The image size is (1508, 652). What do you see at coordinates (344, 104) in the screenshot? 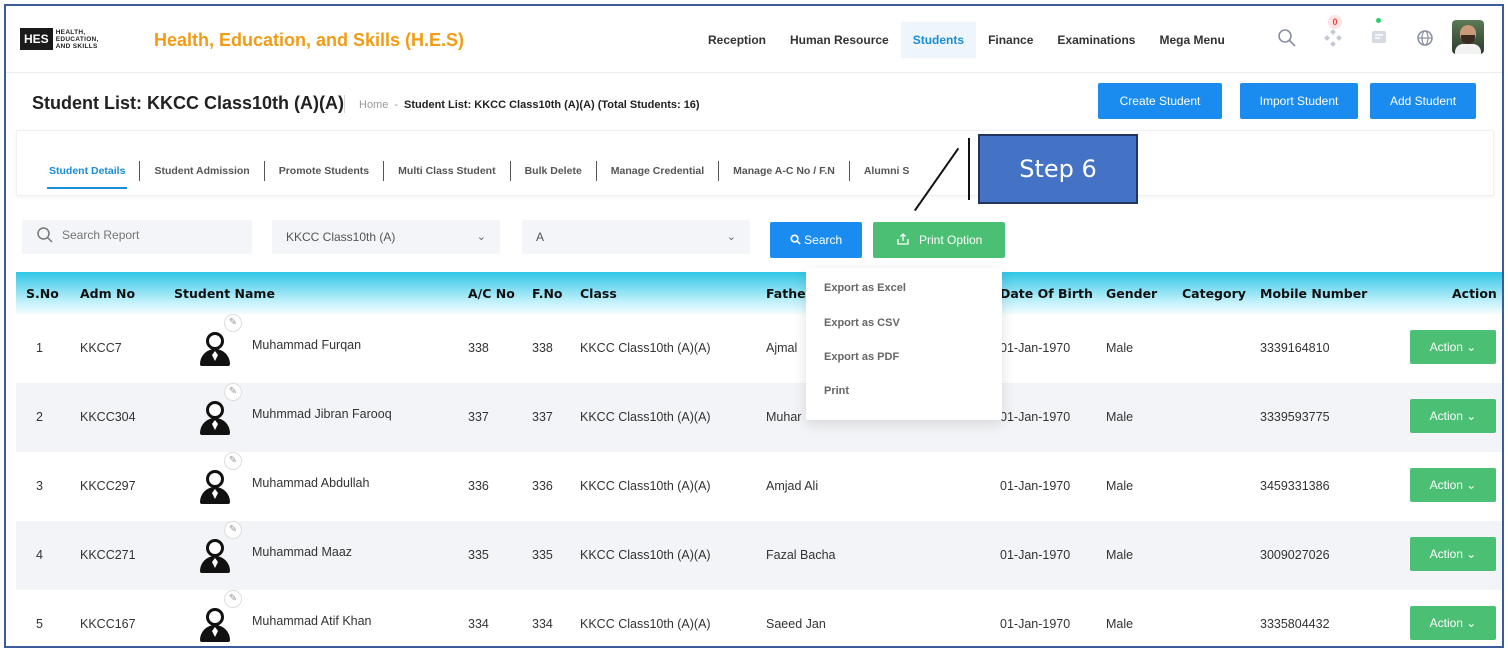
I see `breadcrumb-divider` at bounding box center [344, 104].